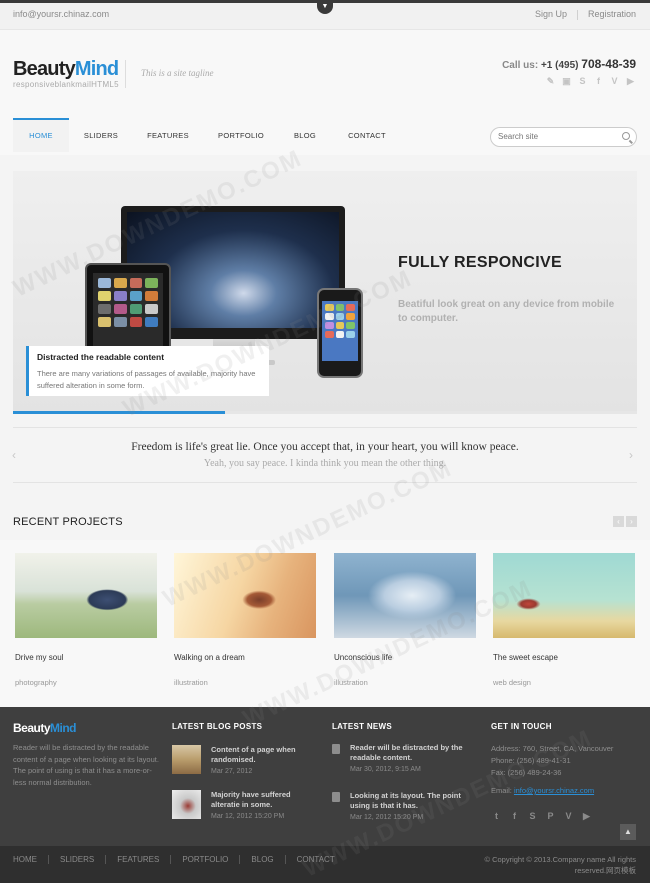 Image resolution: width=650 pixels, height=883 pixels. I want to click on slider-progress-track, so click(325, 412).